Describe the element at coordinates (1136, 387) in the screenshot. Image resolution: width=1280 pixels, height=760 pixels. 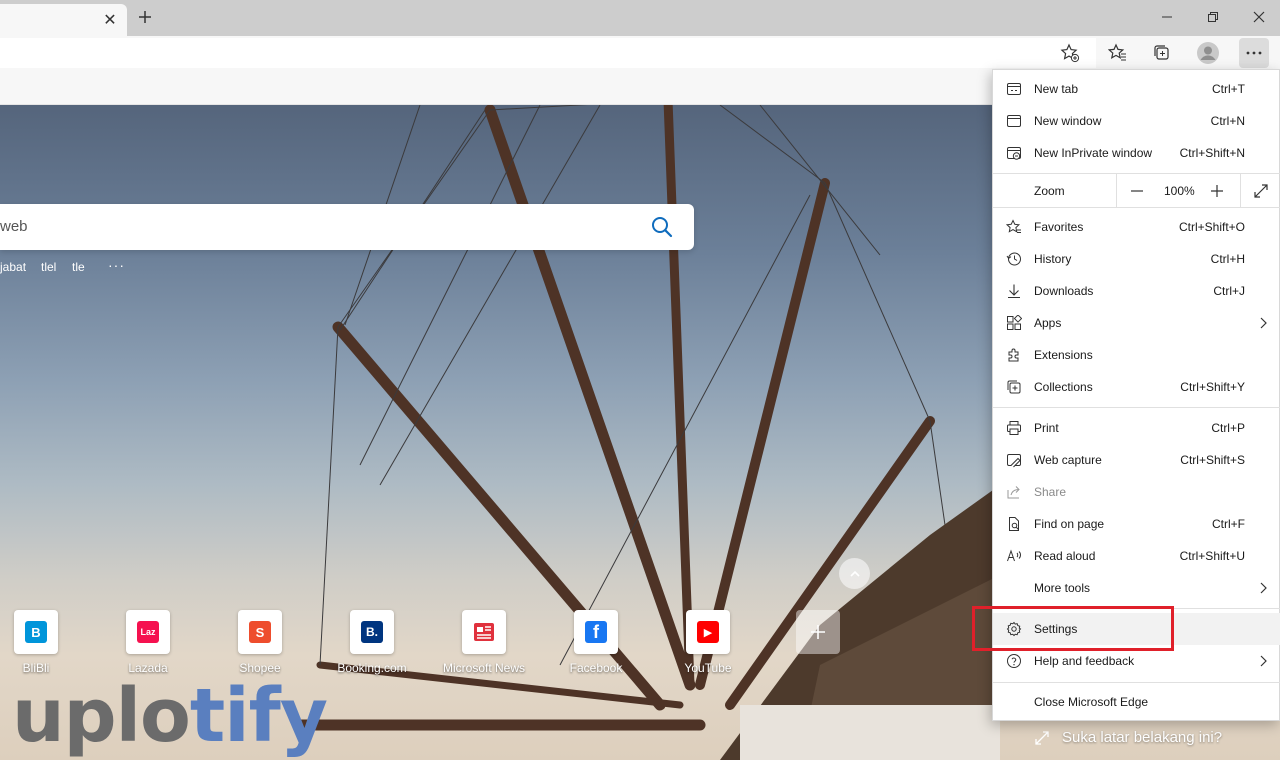
I see `menu-item-collections: Collections Ctrl+Shift+Y` at that location.